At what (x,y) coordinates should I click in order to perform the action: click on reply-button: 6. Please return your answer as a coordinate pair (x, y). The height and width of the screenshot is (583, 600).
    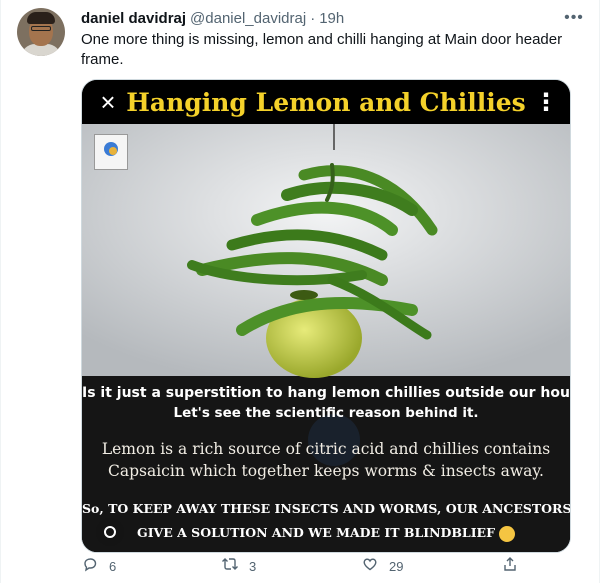
    Looking at the image, I should click on (106, 566).